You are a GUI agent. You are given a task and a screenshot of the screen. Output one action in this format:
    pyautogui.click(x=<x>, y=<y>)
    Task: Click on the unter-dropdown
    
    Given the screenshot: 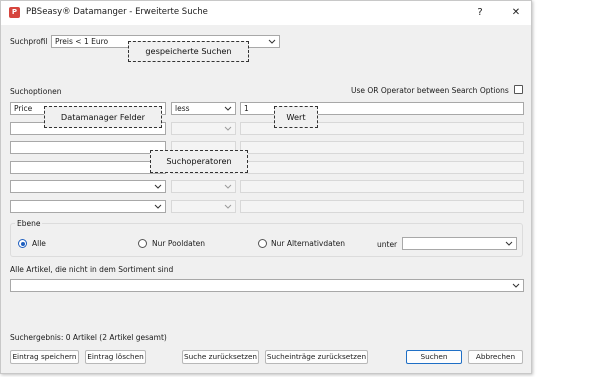 What is the action you would take?
    pyautogui.click(x=459, y=243)
    